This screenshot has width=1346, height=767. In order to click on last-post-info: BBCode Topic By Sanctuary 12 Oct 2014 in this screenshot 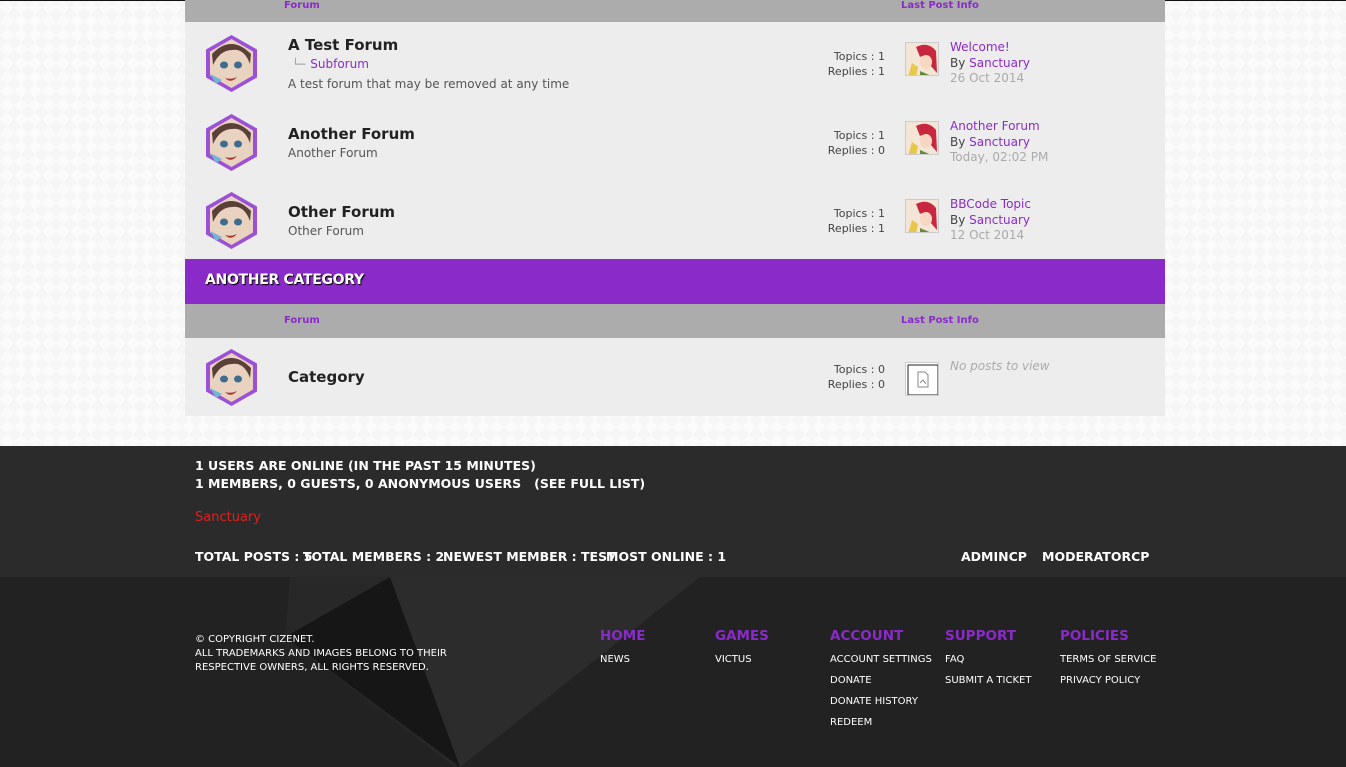, I will do `click(990, 220)`.